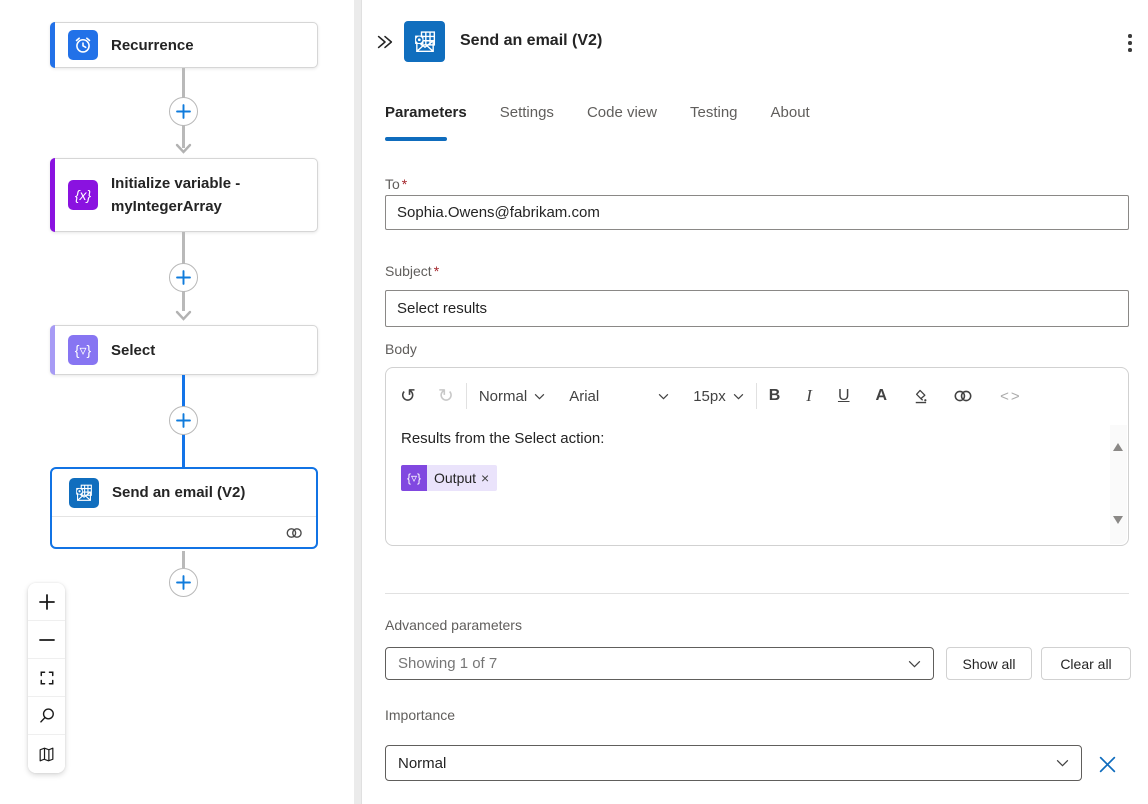 The height and width of the screenshot is (804, 1148). Describe the element at coordinates (420, 715) in the screenshot. I see `importance-label: Importance` at that location.